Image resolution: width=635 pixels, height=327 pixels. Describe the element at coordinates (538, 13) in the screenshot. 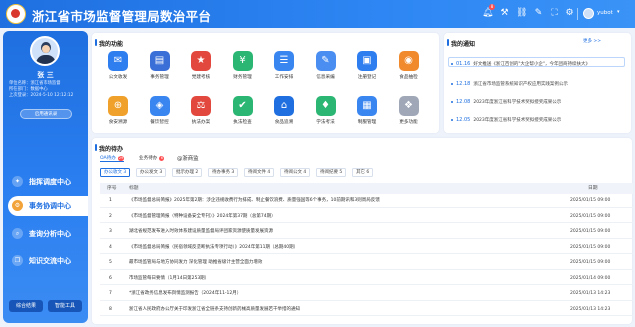

I see `pencil-icon: ✎` at that location.